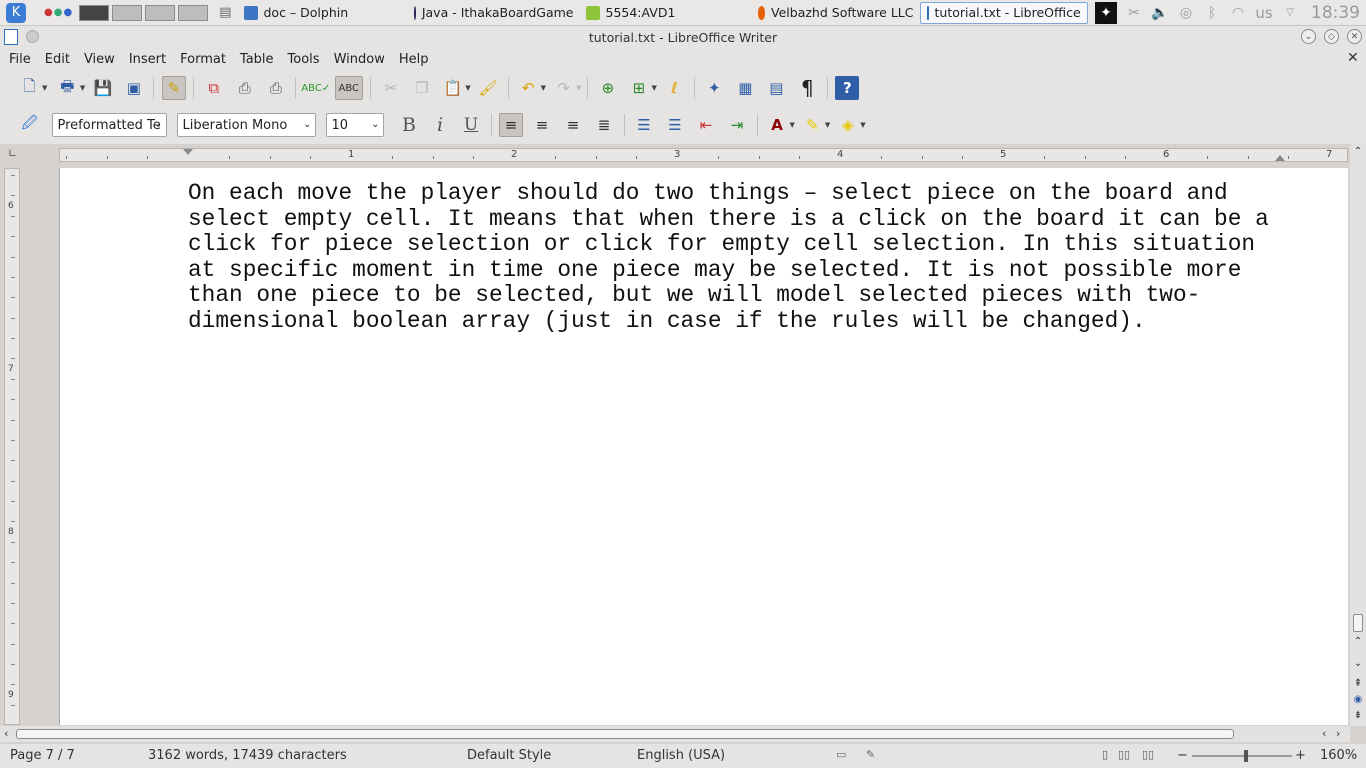 This screenshot has width=1366, height=768. Describe the element at coordinates (625, 734) in the screenshot. I see `horizontal-scroll-thumb` at that location.